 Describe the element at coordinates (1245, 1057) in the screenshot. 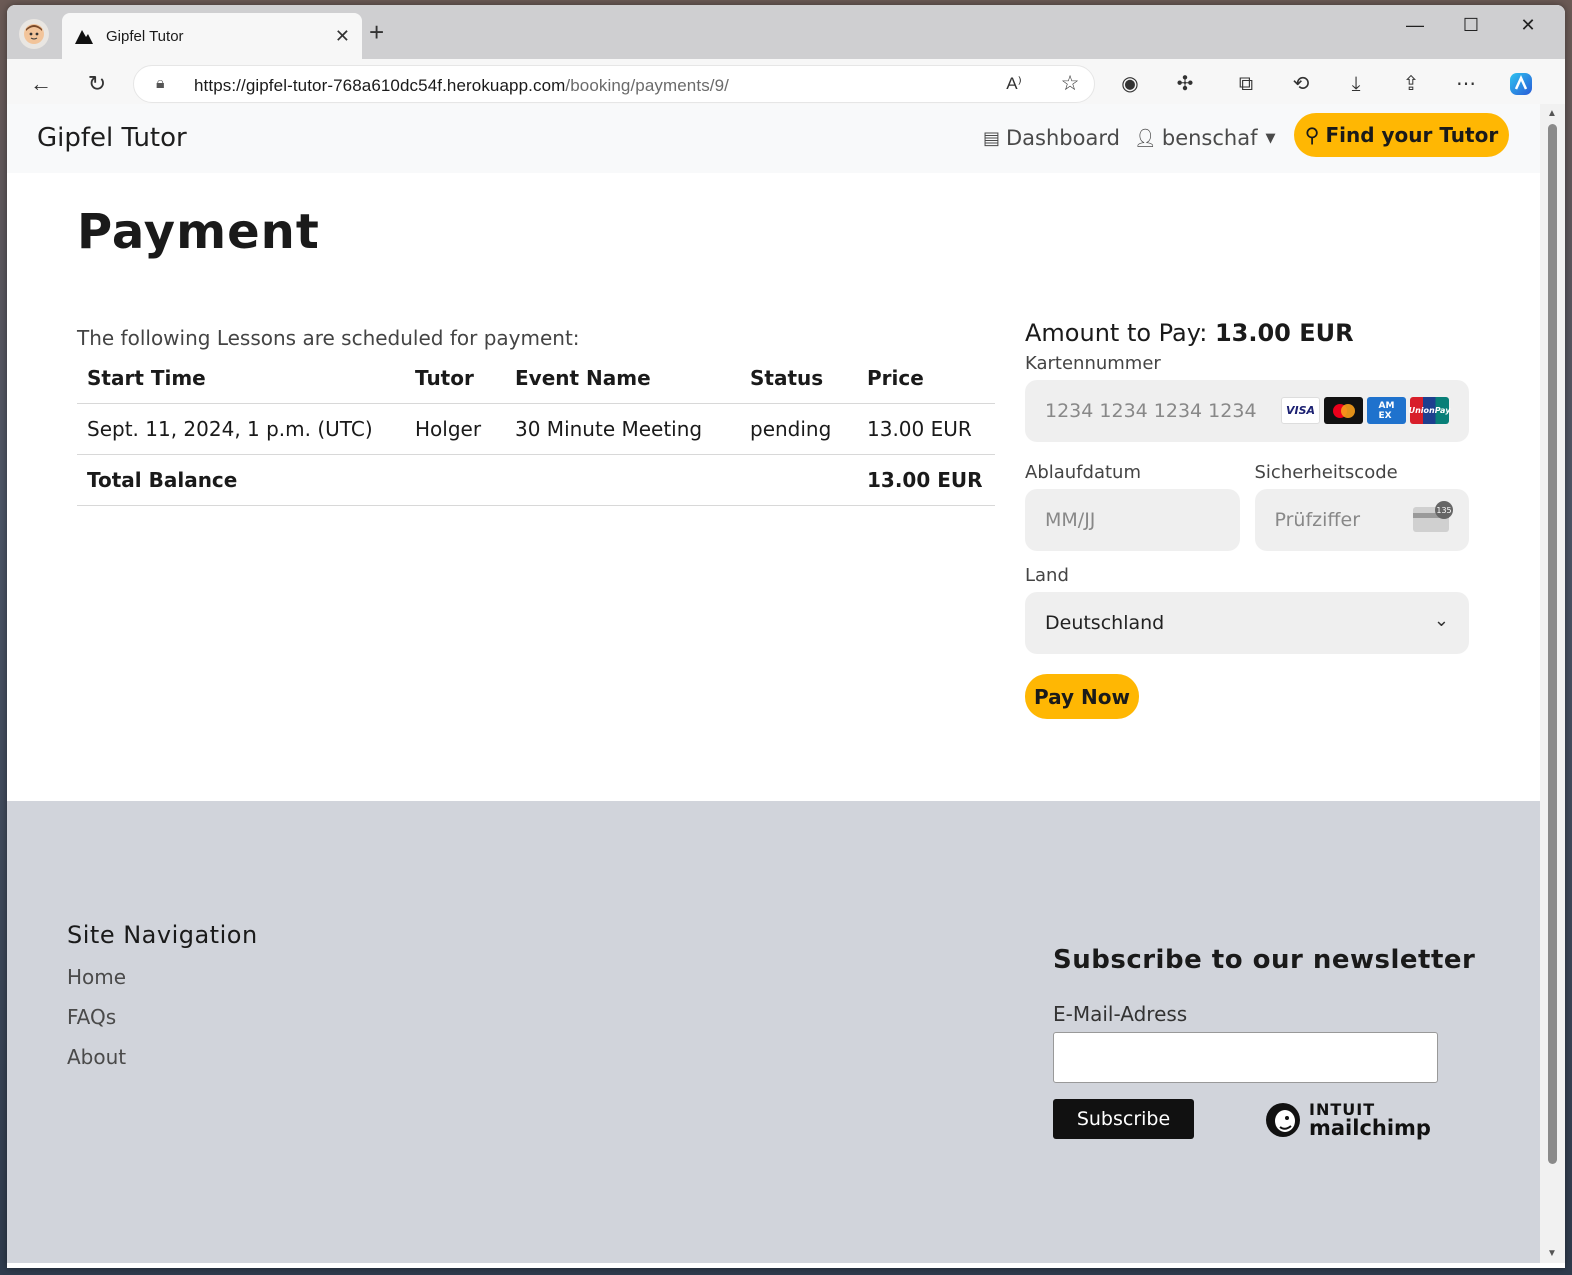

I see `newsletter-email-input` at that location.